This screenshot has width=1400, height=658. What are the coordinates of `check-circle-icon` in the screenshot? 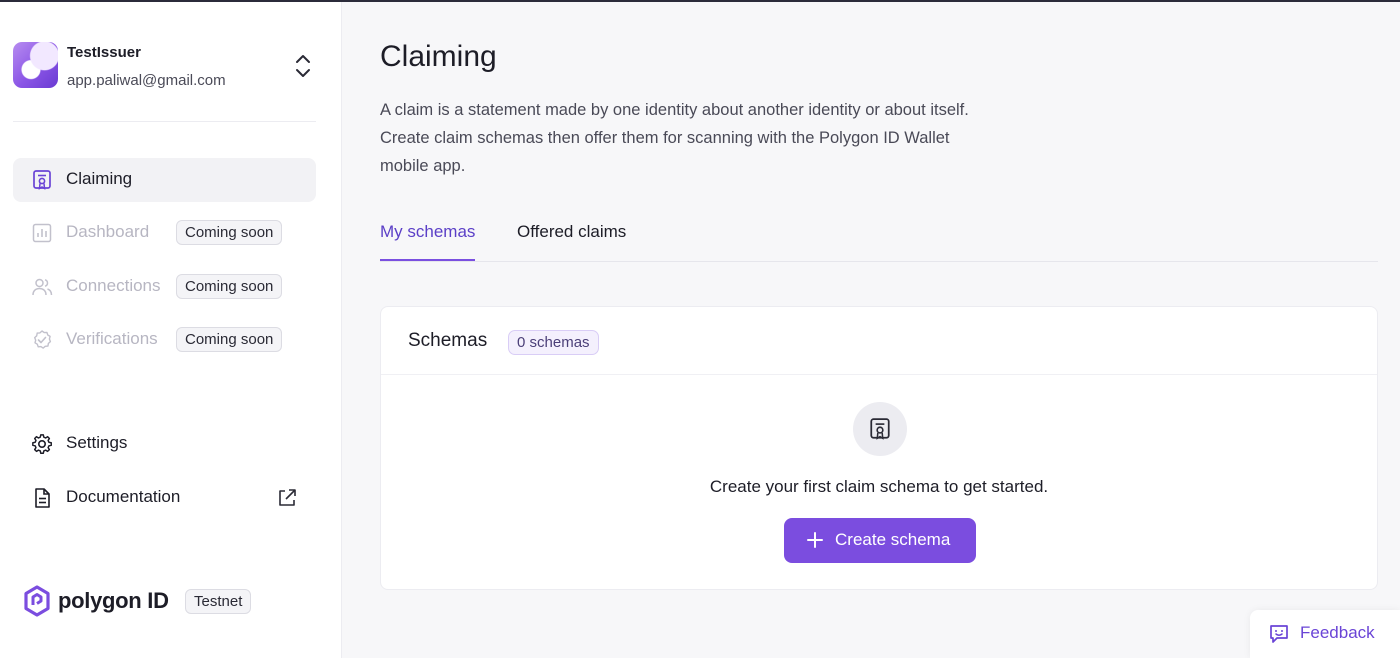 It's located at (43, 339).